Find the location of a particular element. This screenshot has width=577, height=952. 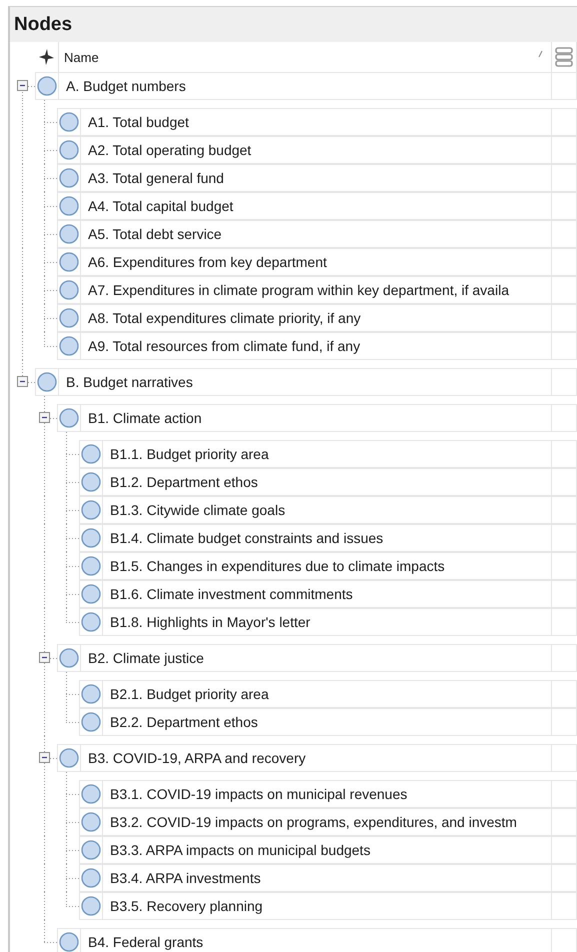

node-name: B1.2. Department ethos is located at coordinates (184, 482).